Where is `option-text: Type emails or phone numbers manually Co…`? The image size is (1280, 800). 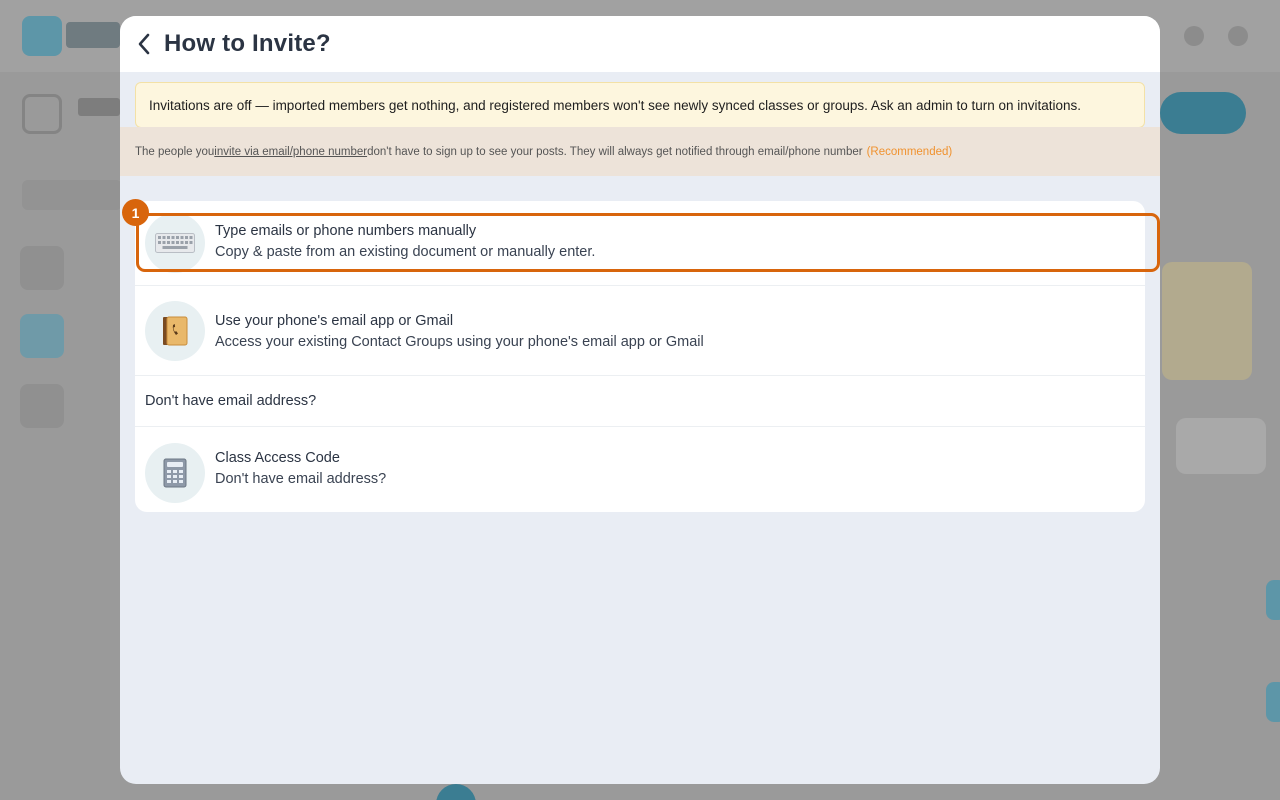 option-text: Type emails or phone numbers manually Co… is located at coordinates (405, 242).